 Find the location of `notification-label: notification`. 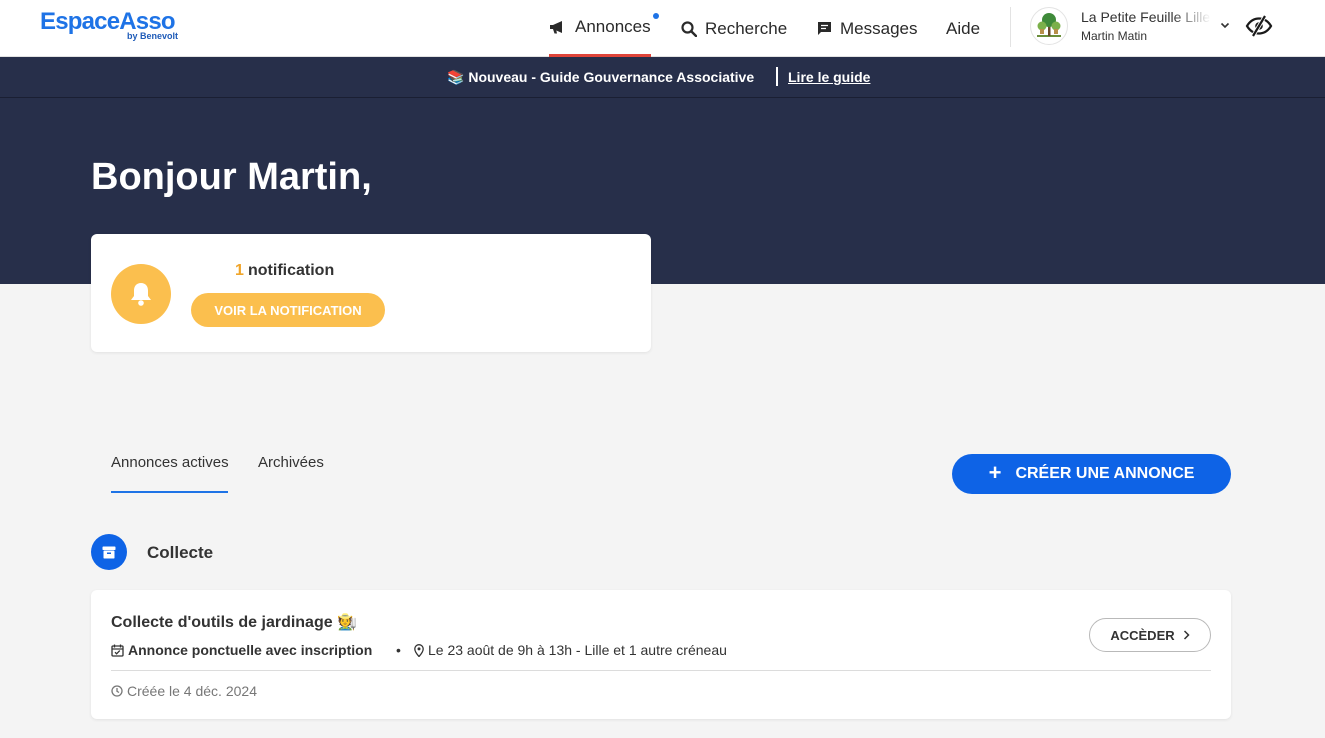

notification-label: notification is located at coordinates (291, 270).